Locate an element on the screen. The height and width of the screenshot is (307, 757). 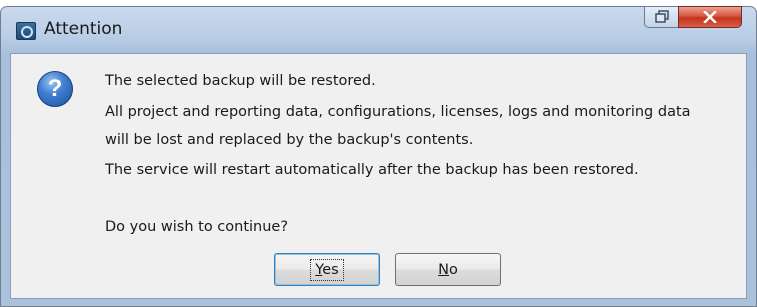
yes-label-rest: es is located at coordinates (330, 269).